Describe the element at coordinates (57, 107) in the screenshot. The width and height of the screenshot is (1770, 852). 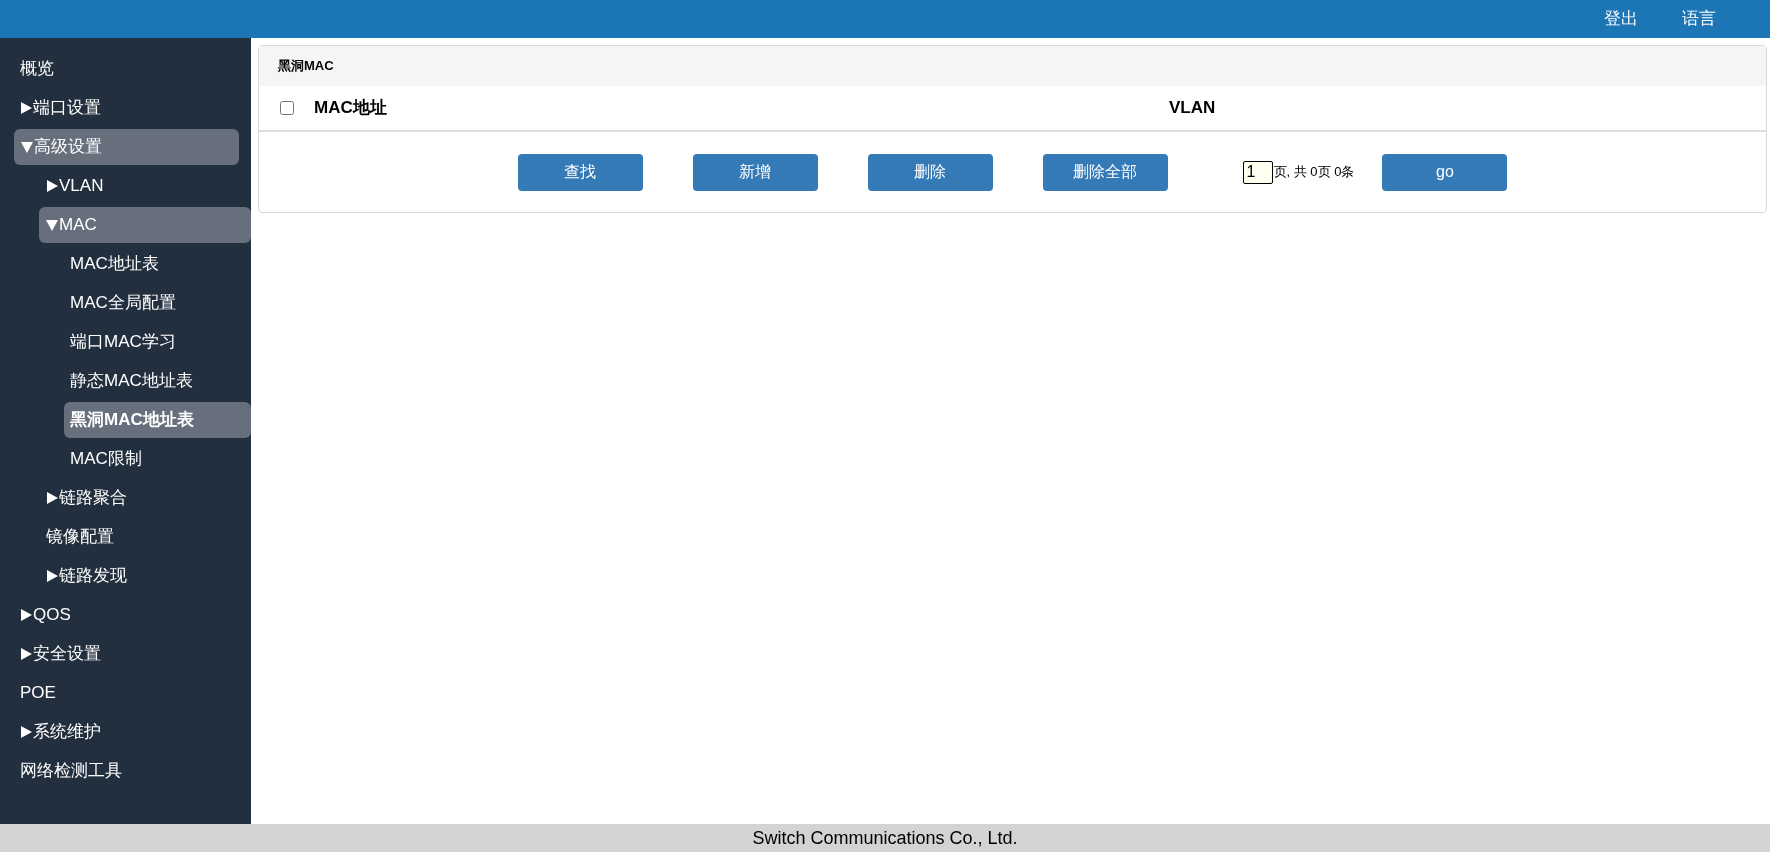
I see `sidebar-item: 端口设置` at that location.